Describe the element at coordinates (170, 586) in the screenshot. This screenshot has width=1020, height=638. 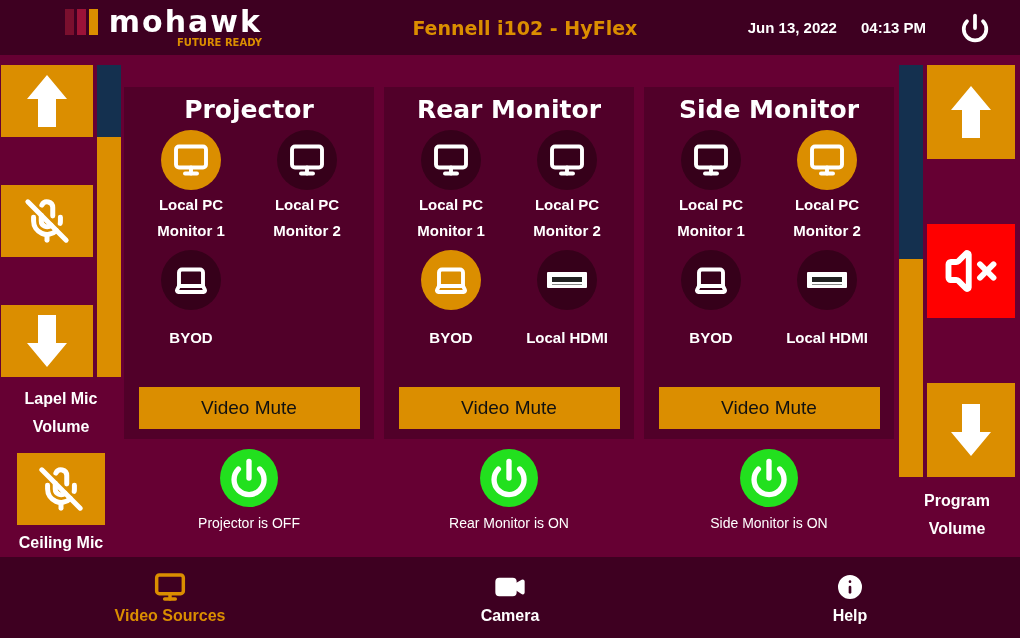
I see `monitor-icon` at that location.